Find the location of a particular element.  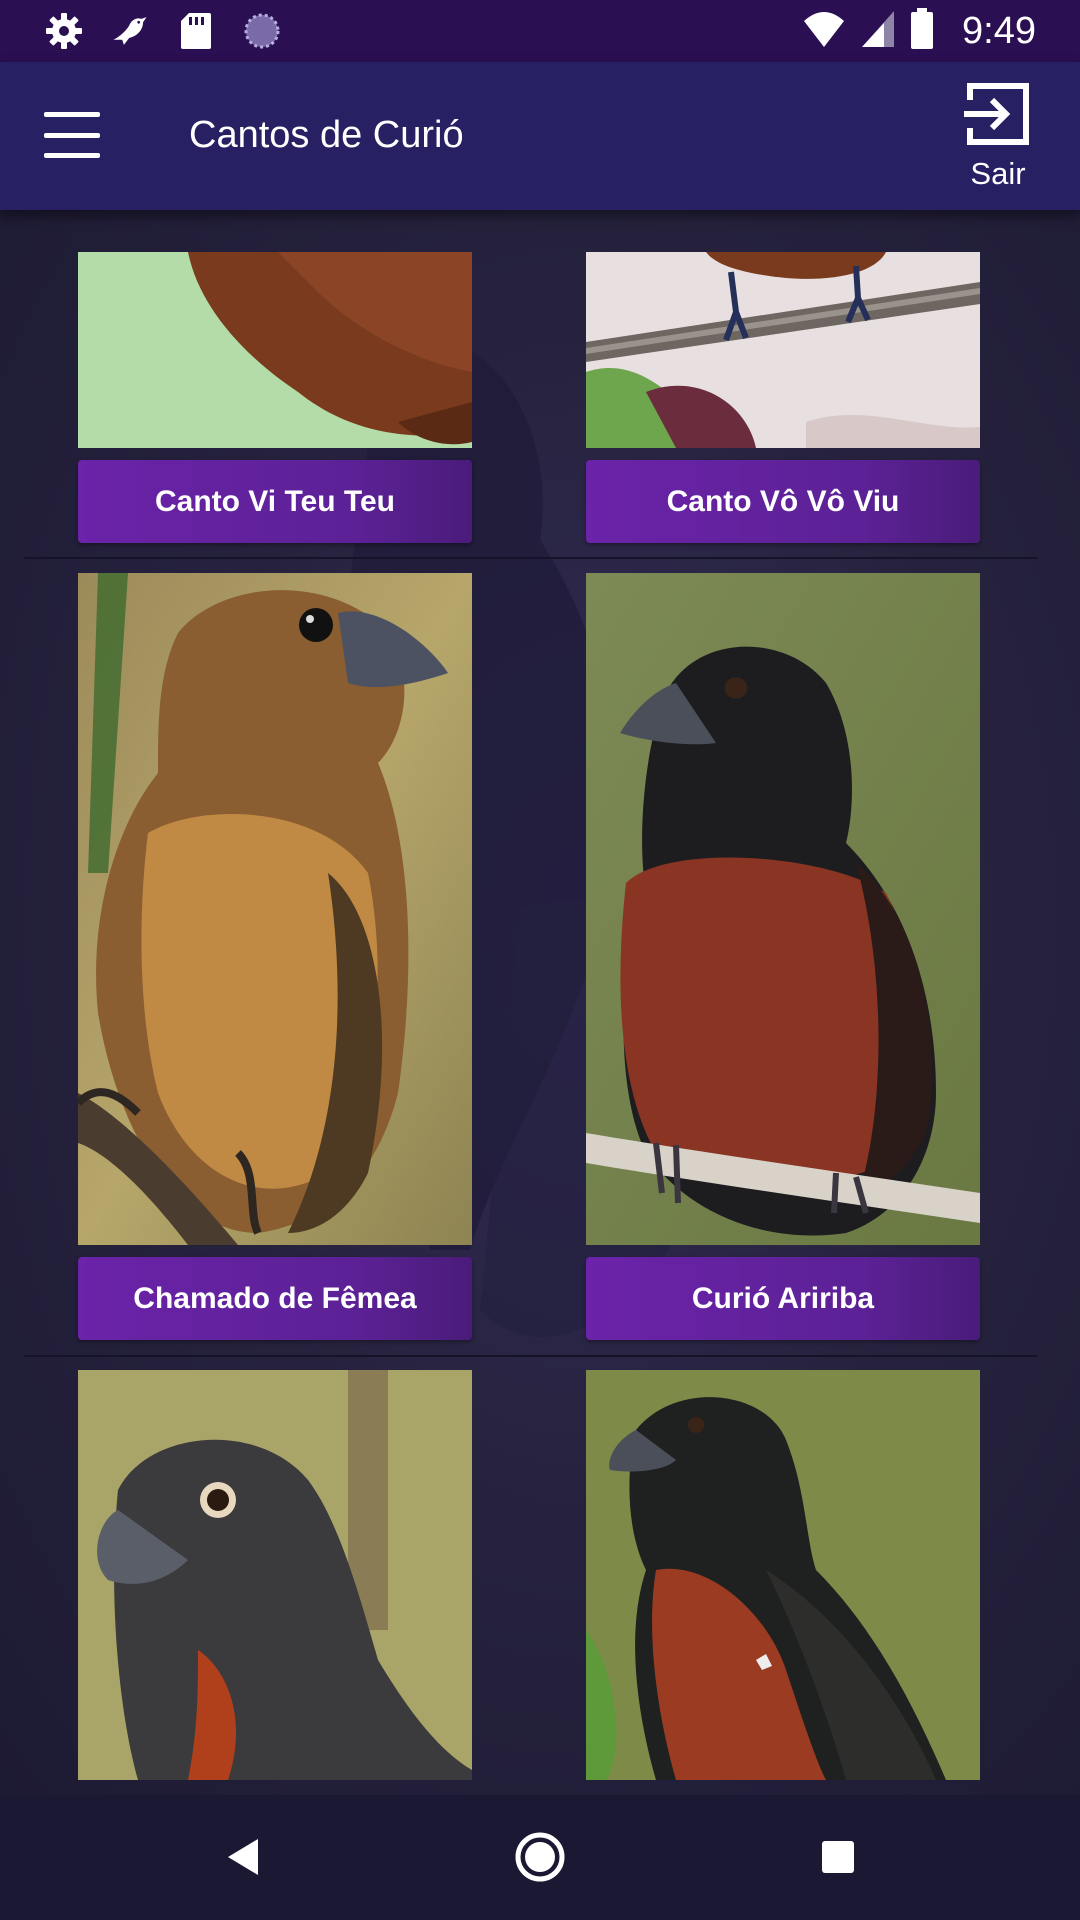

app-bar: Cantos de Curió Sair is located at coordinates (540, 136).